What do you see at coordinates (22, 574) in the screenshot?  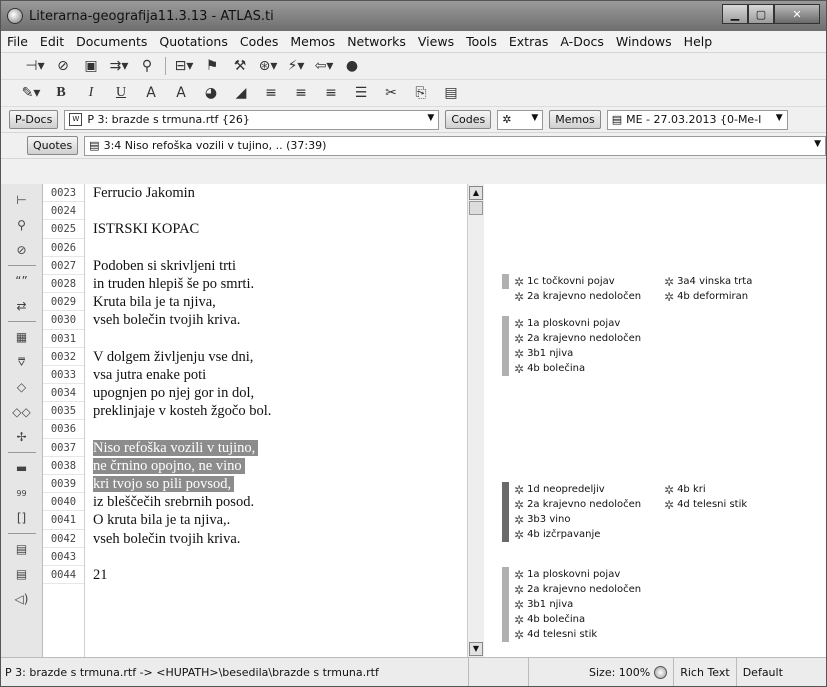 I see `document-list-icon: ▤` at bounding box center [22, 574].